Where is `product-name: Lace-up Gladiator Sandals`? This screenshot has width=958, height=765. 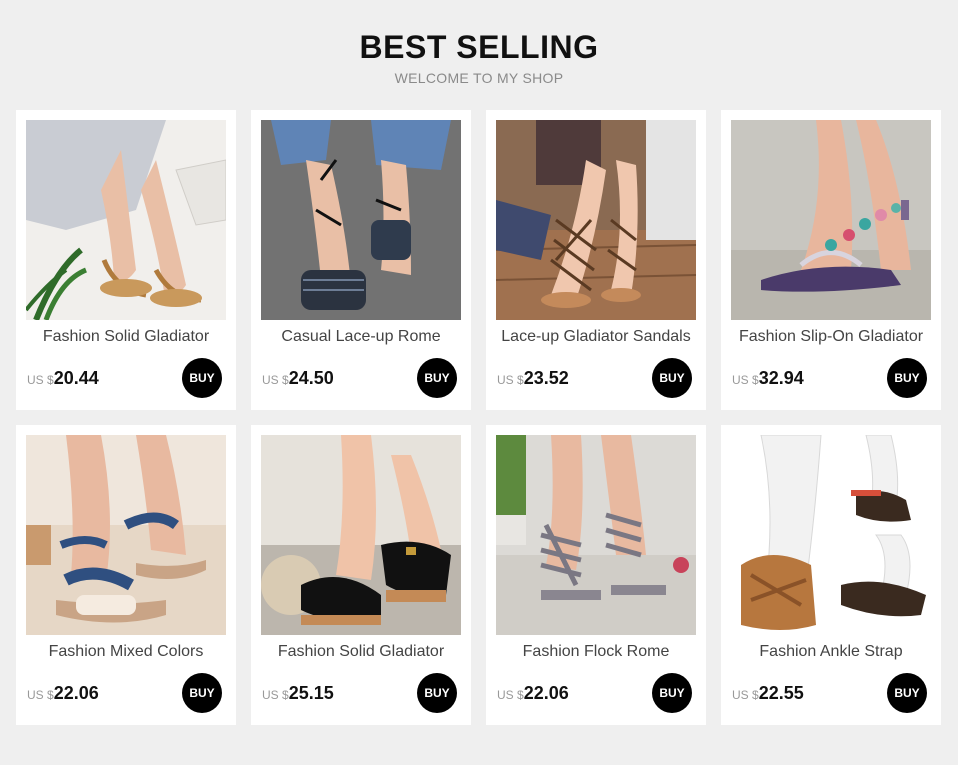 product-name: Lace-up Gladiator Sandals is located at coordinates (596, 337).